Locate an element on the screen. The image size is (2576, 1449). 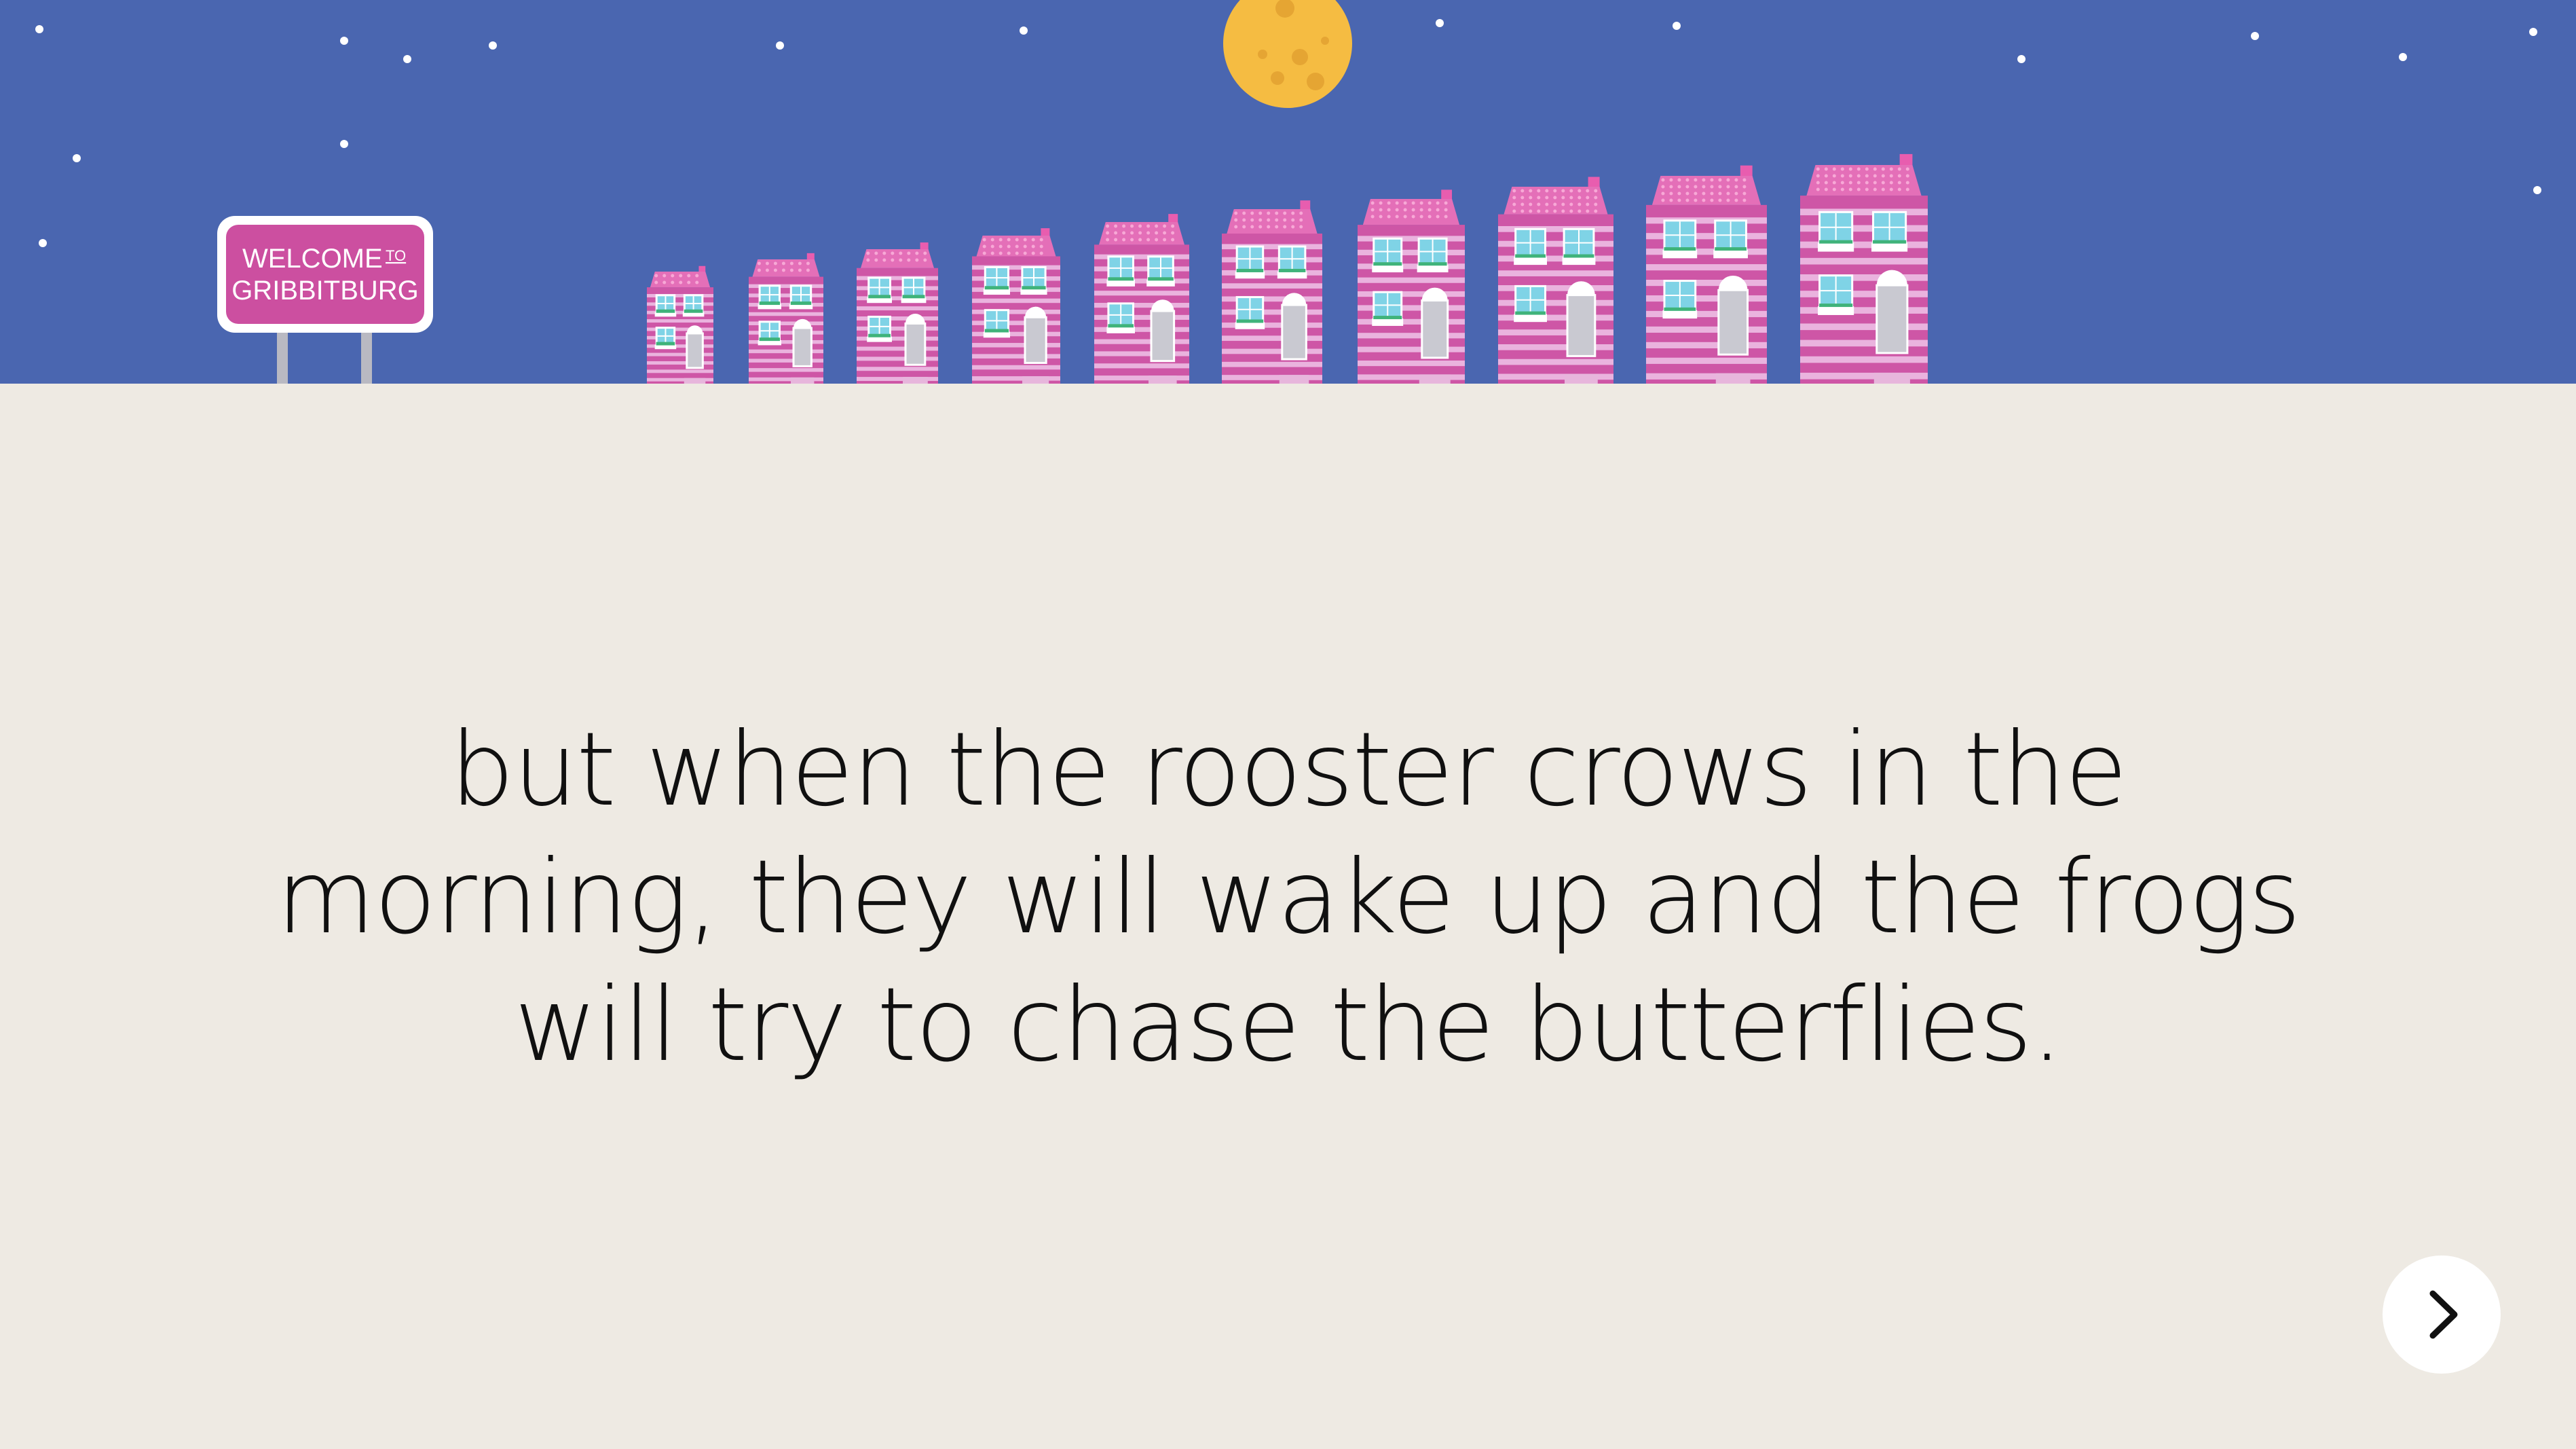
sign-small-to: TO is located at coordinates (396, 255).